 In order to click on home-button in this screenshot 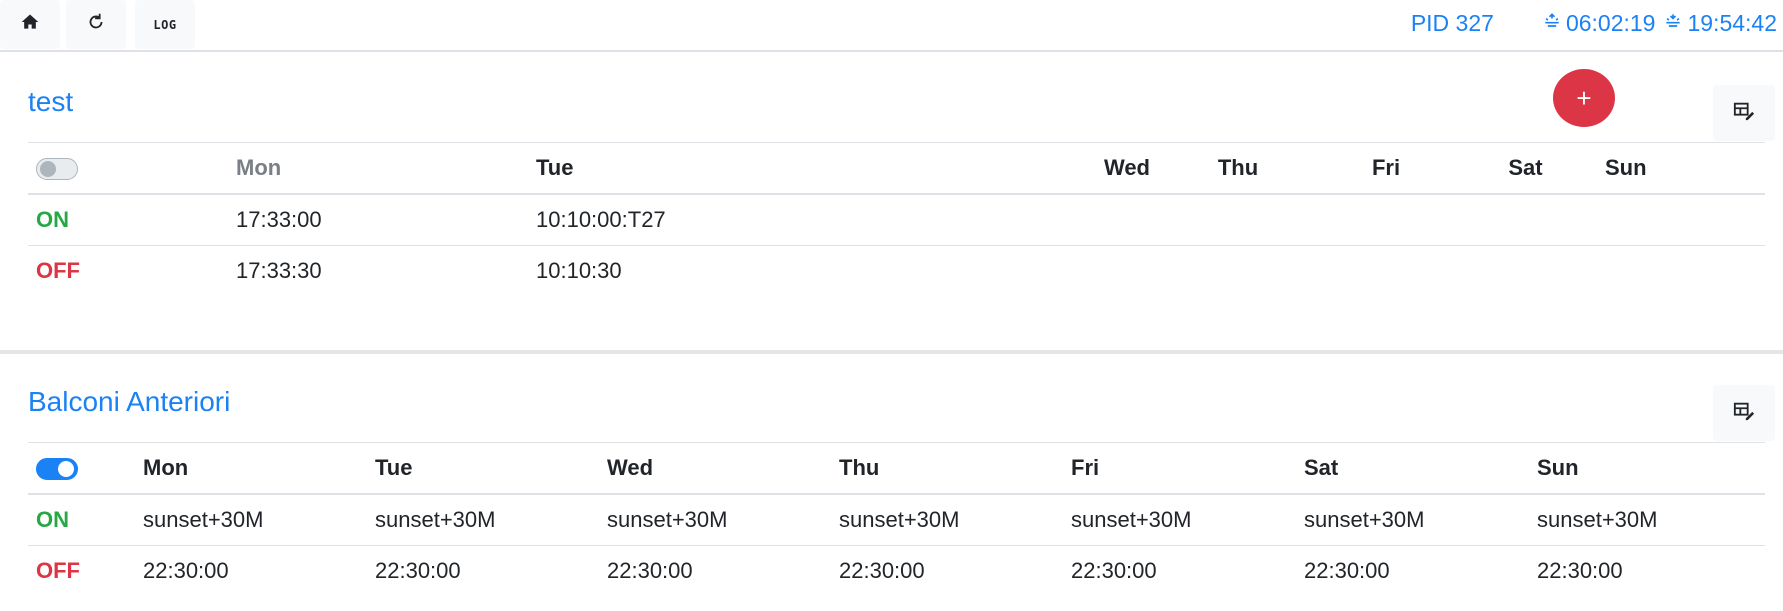, I will do `click(30, 24)`.